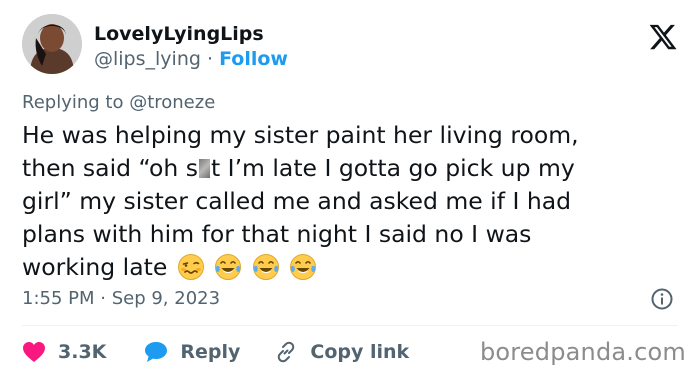 The image size is (700, 379). I want to click on avatar, so click(52, 44).